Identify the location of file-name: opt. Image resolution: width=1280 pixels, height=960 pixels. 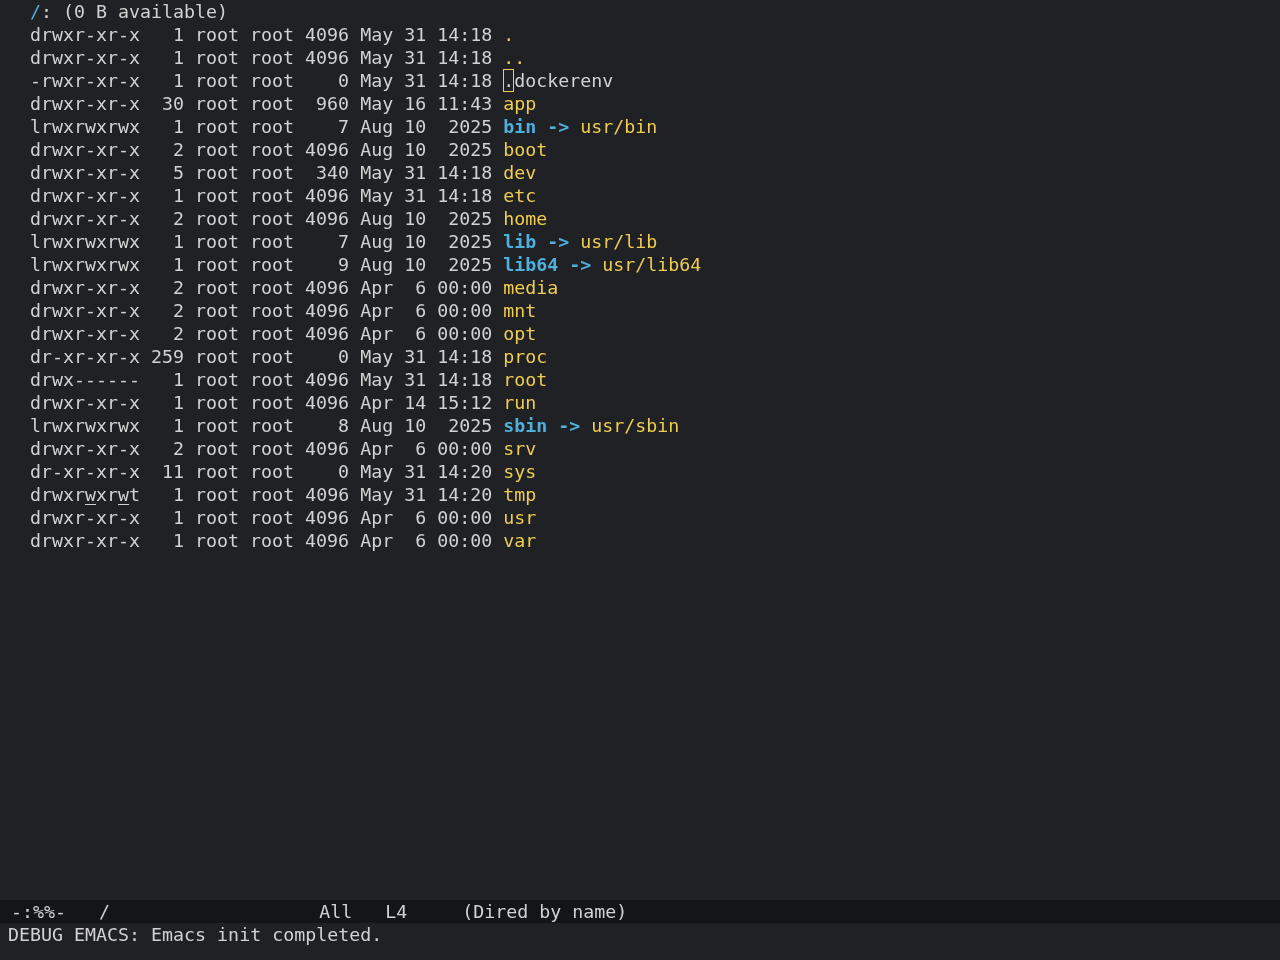
(520, 333).